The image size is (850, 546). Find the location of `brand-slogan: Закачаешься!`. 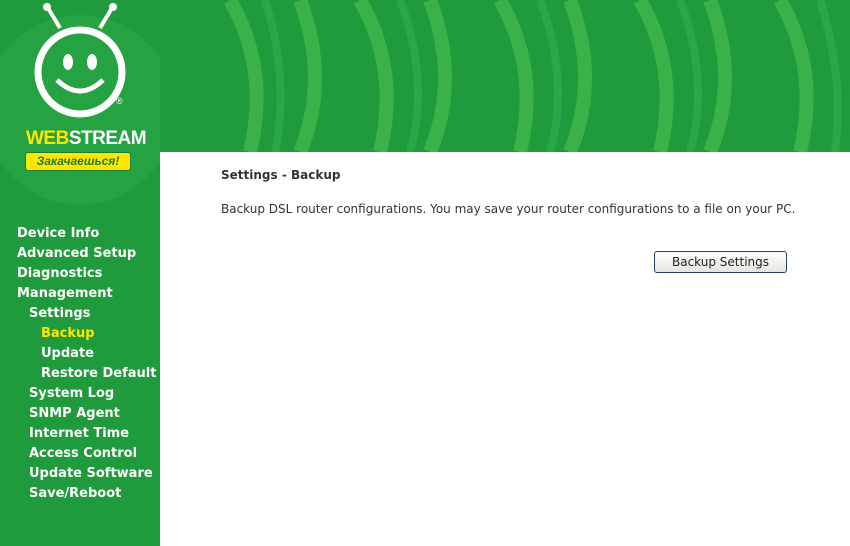

brand-slogan: Закачаешься! is located at coordinates (78, 161).